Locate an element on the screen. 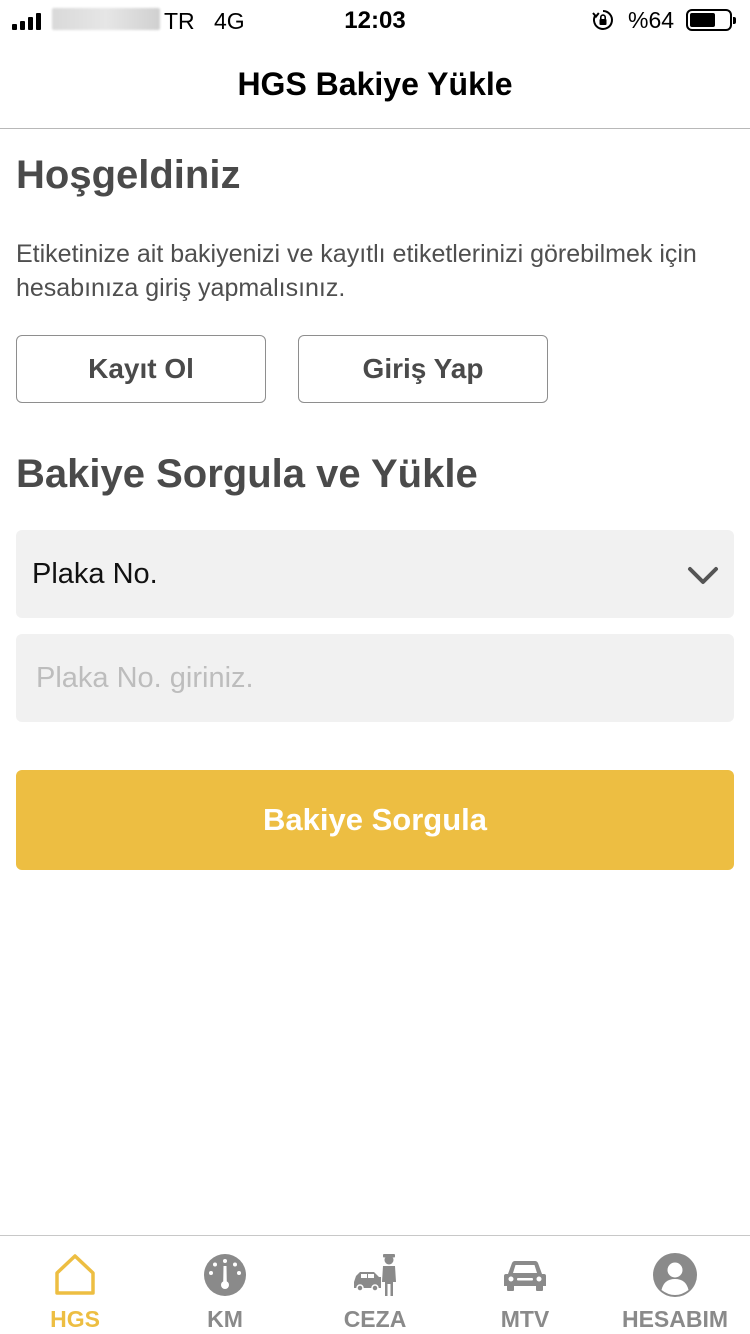  battery-icon is located at coordinates (711, 20).